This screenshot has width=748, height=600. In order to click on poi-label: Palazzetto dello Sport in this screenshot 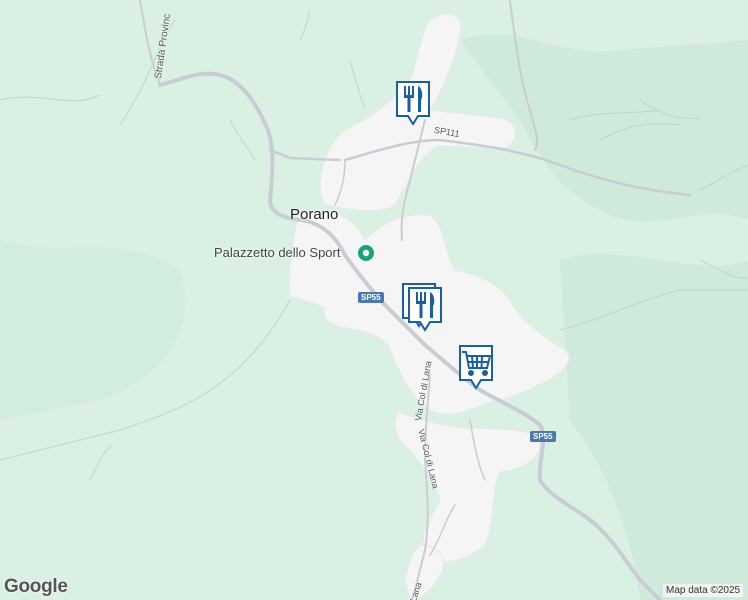, I will do `click(277, 252)`.